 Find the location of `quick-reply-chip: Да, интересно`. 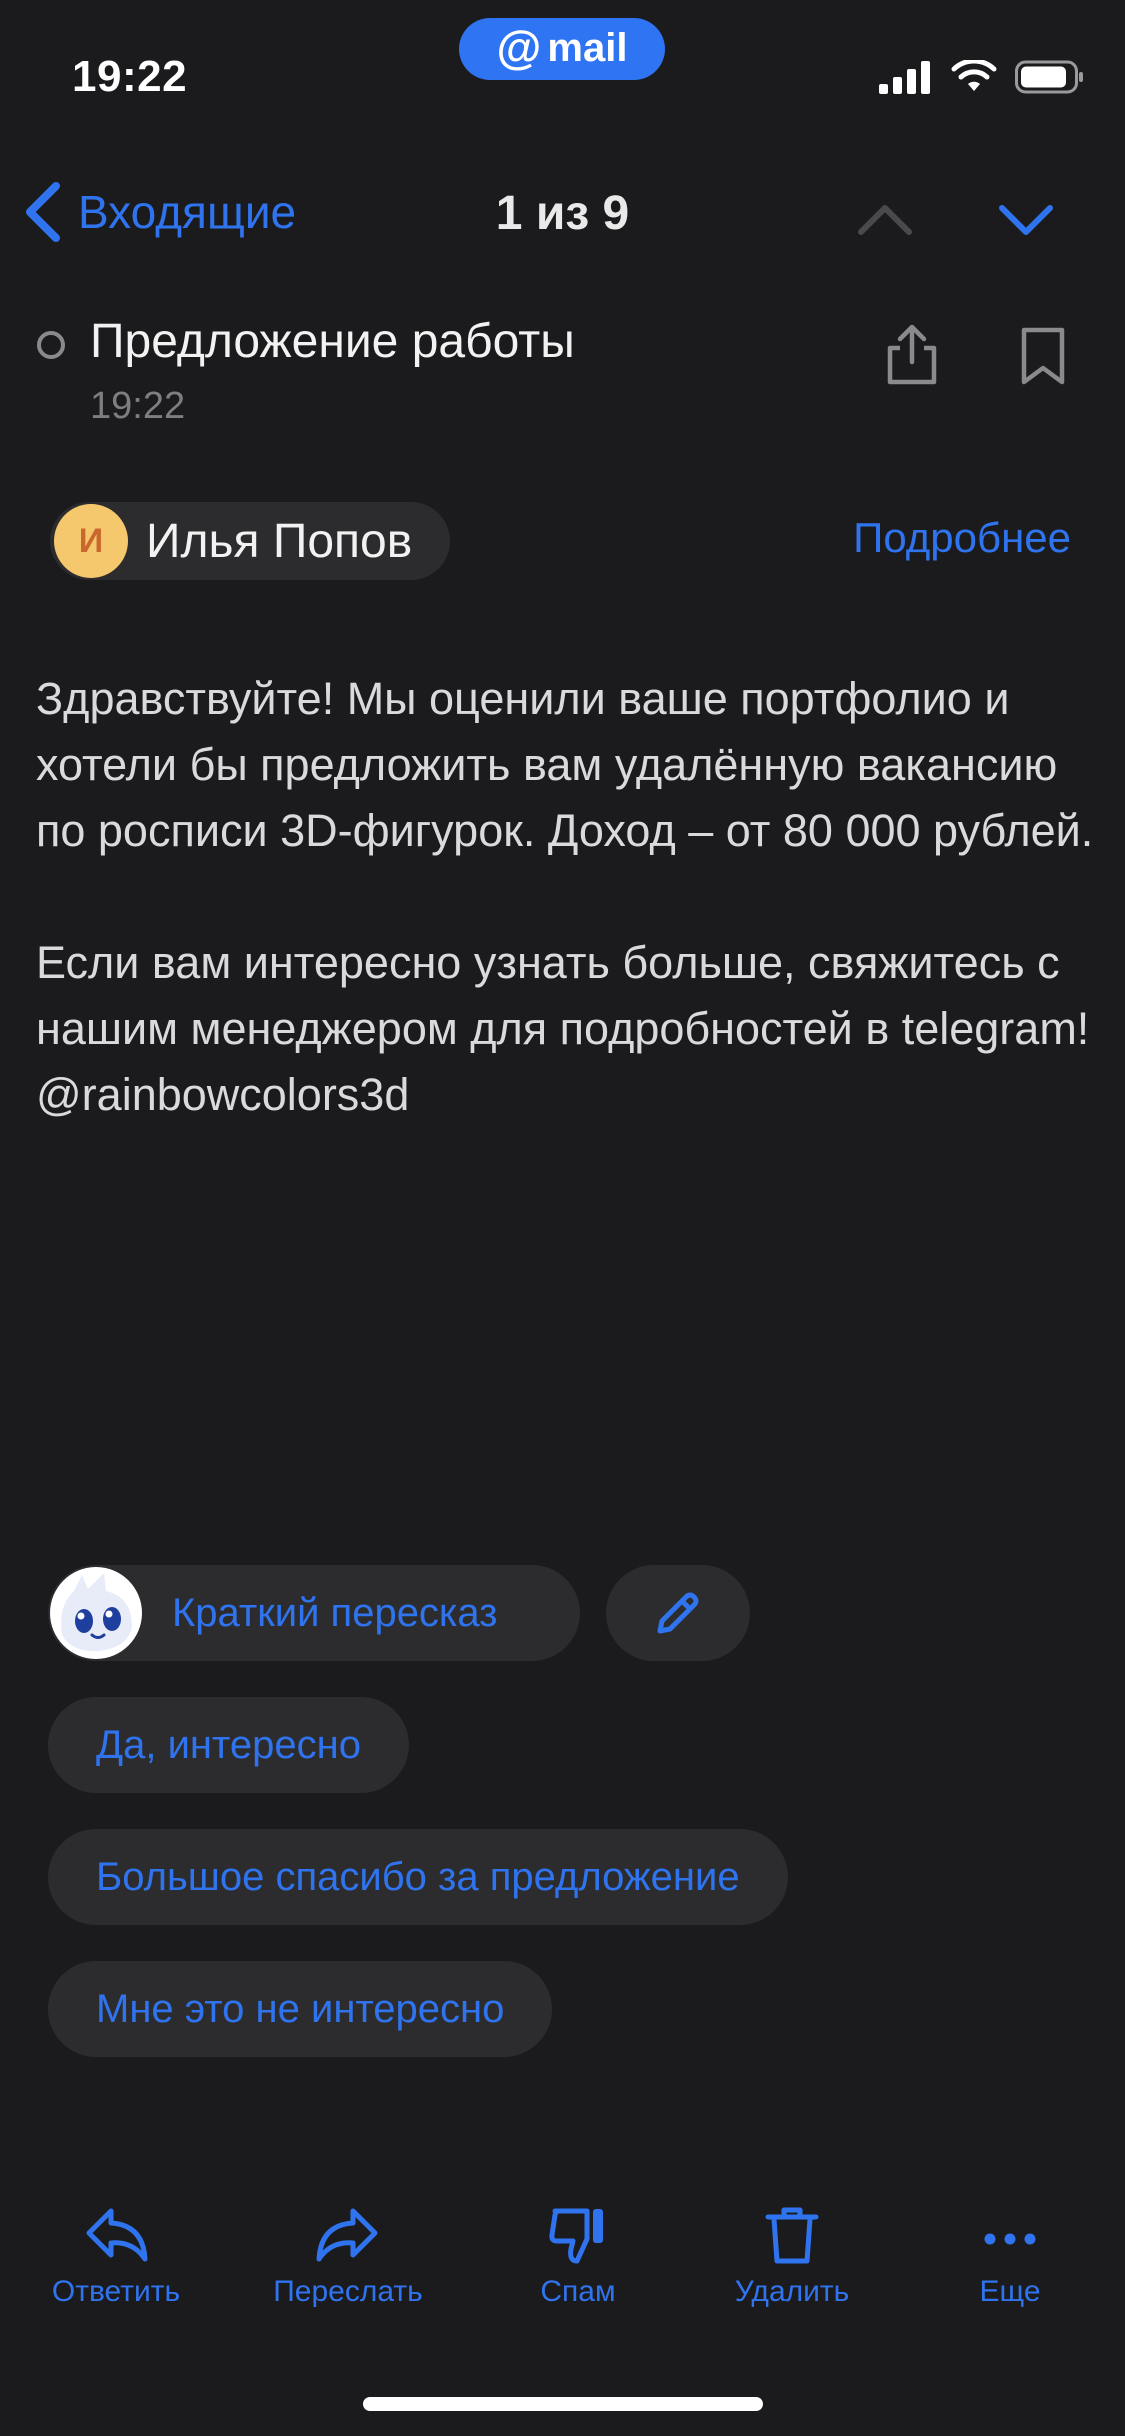

quick-reply-chip: Да, интересно is located at coordinates (228, 1745).